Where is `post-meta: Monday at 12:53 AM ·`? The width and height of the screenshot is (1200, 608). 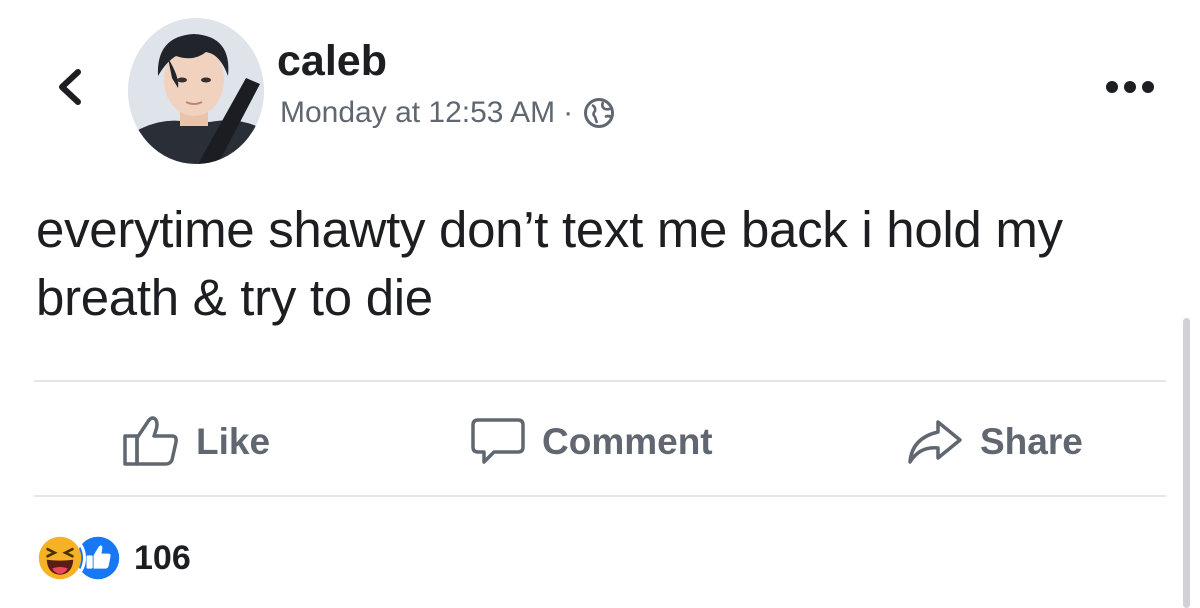
post-meta: Monday at 12:53 AM · is located at coordinates (447, 113).